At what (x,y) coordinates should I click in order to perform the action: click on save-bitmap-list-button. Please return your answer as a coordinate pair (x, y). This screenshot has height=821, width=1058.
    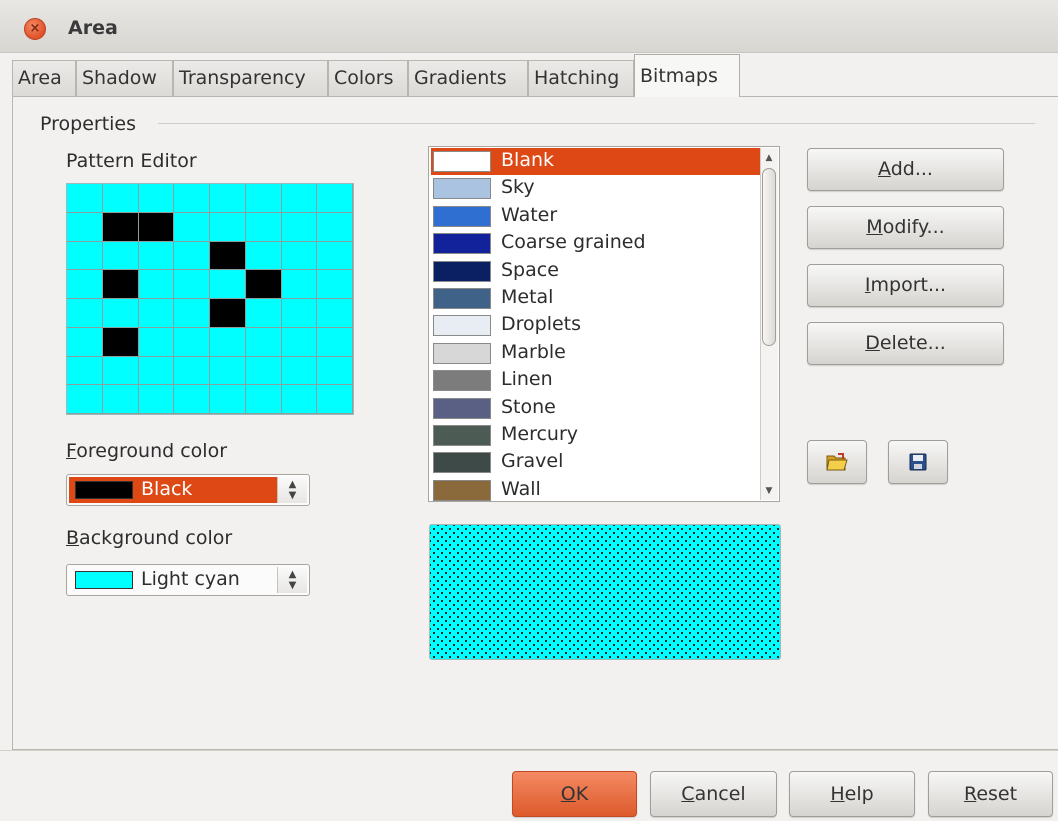
    Looking at the image, I should click on (918, 462).